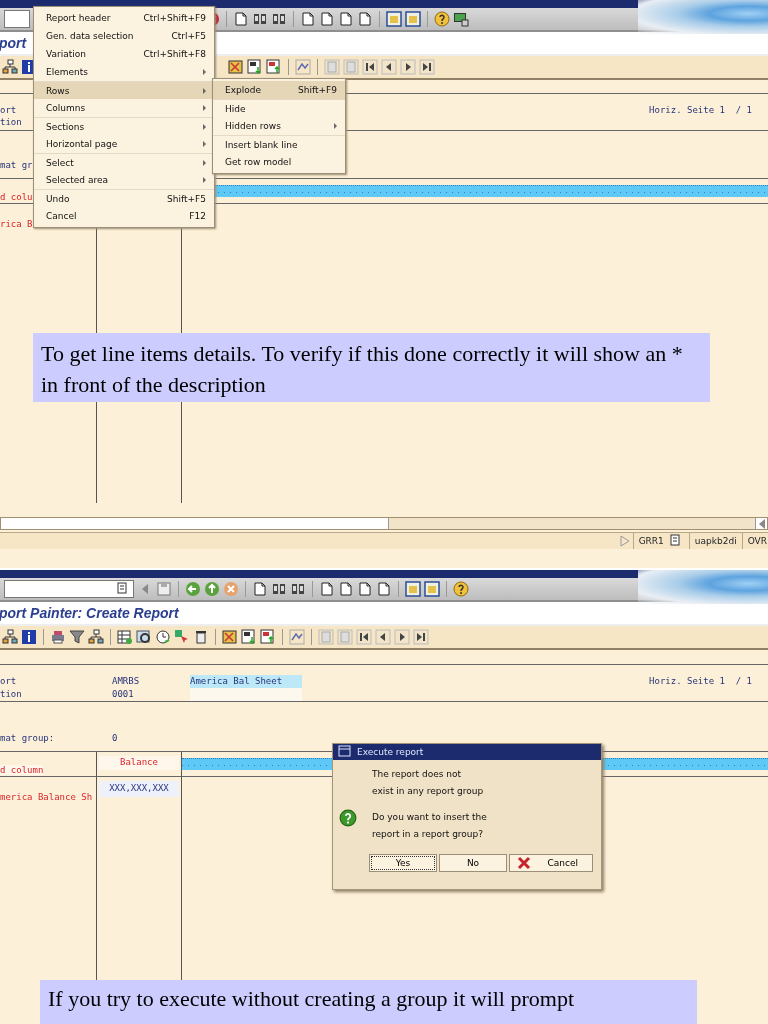  Describe the element at coordinates (139, 789) in the screenshot. I see `cell-value: XXX,XXX,XXX` at that location.